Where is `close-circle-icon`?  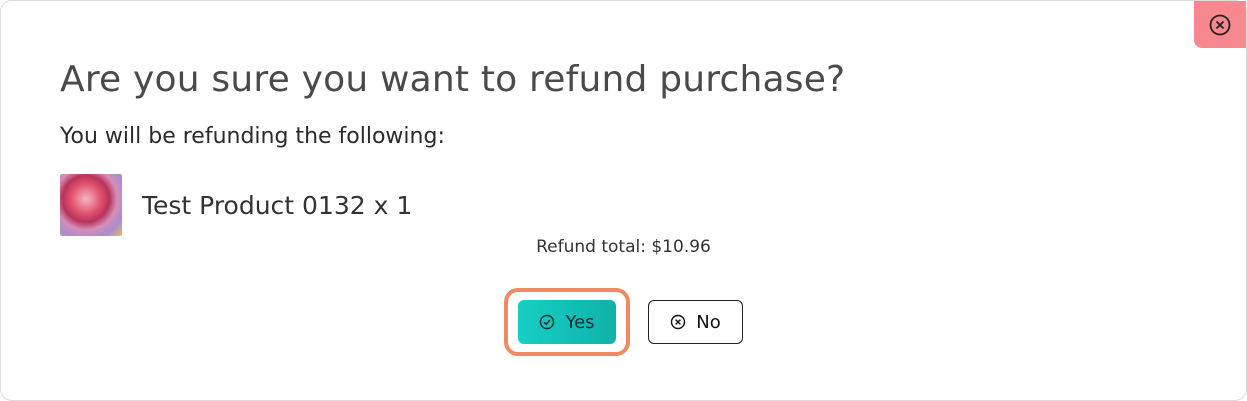 close-circle-icon is located at coordinates (1220, 24).